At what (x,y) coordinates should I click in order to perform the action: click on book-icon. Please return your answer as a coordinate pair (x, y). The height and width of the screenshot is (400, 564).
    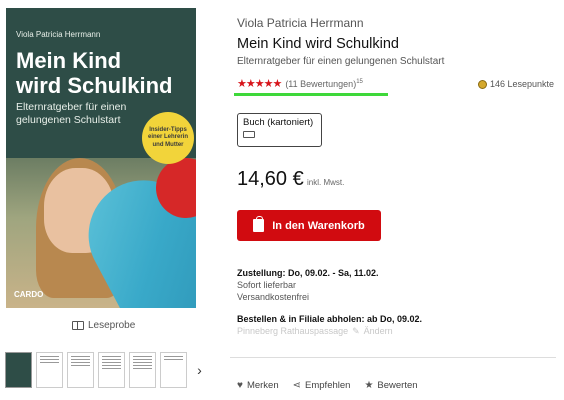
    Looking at the image, I should click on (78, 325).